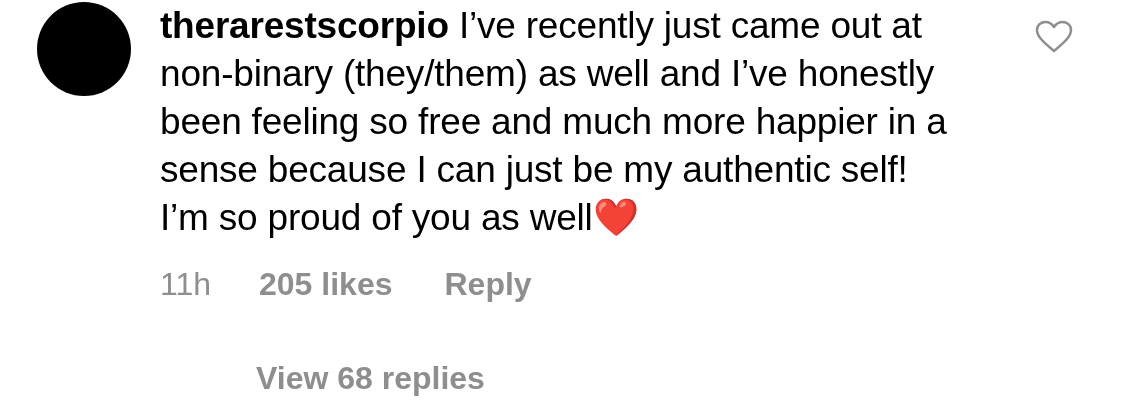 The image size is (1125, 419). What do you see at coordinates (1054, 37) in the screenshot?
I see `heart-icon` at bounding box center [1054, 37].